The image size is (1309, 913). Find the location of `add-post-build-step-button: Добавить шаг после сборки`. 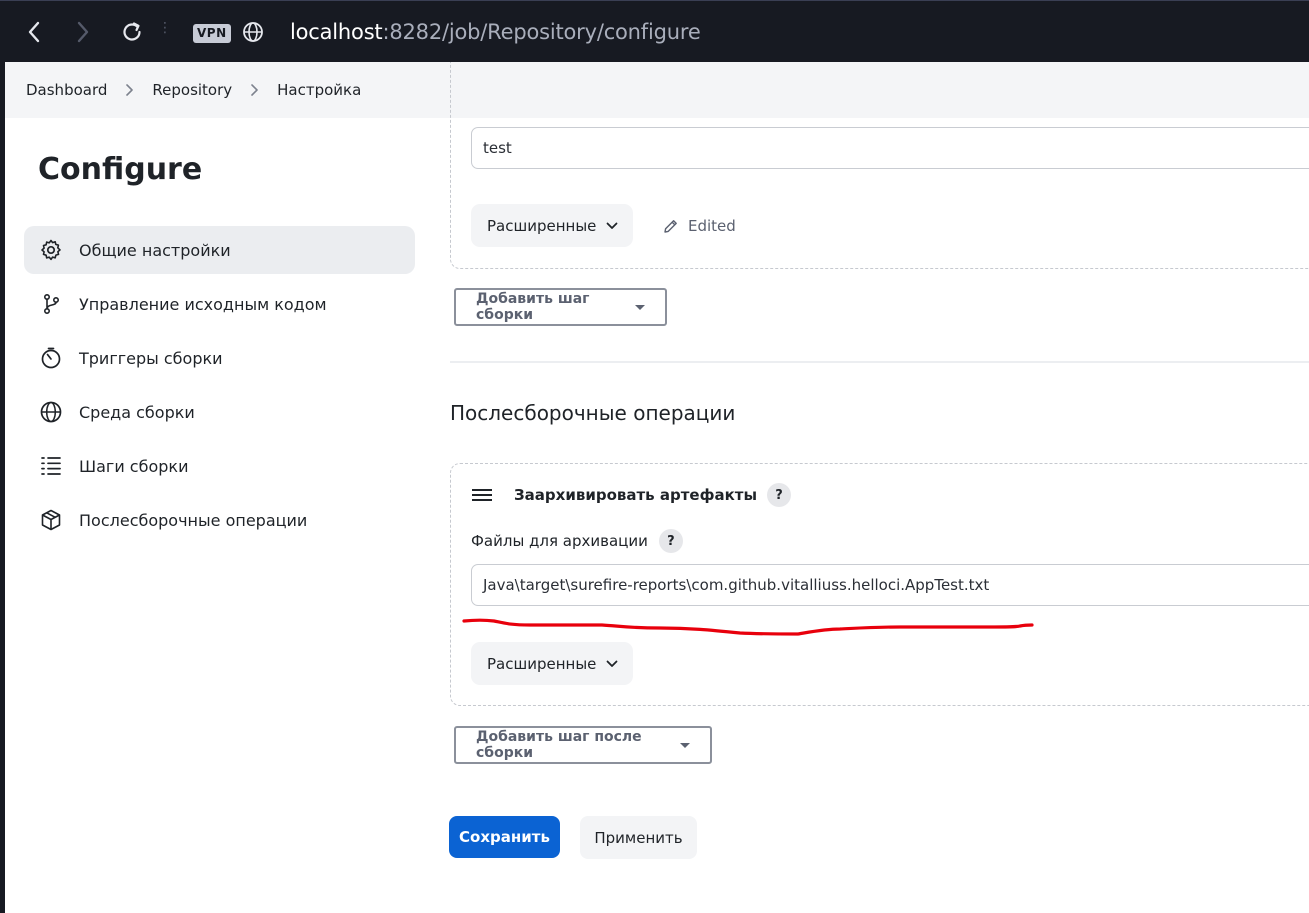

add-post-build-step-button: Добавить шаг после сборки is located at coordinates (583, 745).